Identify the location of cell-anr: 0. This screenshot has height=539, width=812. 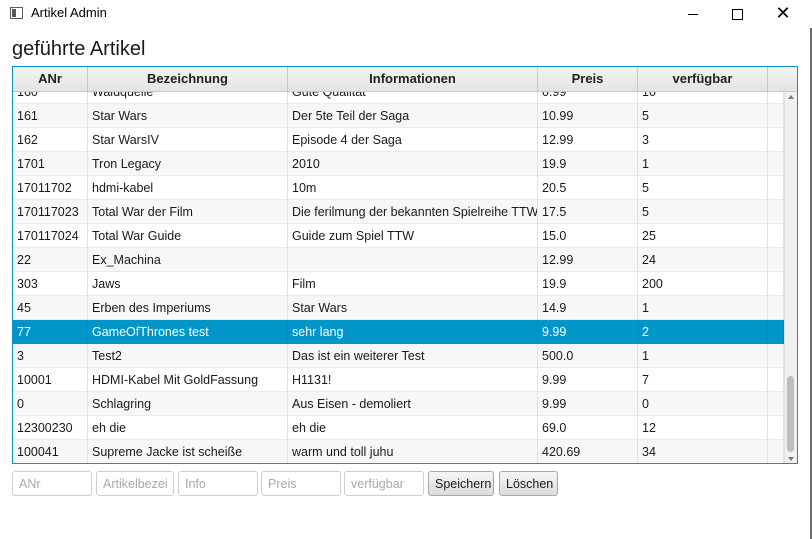
(50, 404).